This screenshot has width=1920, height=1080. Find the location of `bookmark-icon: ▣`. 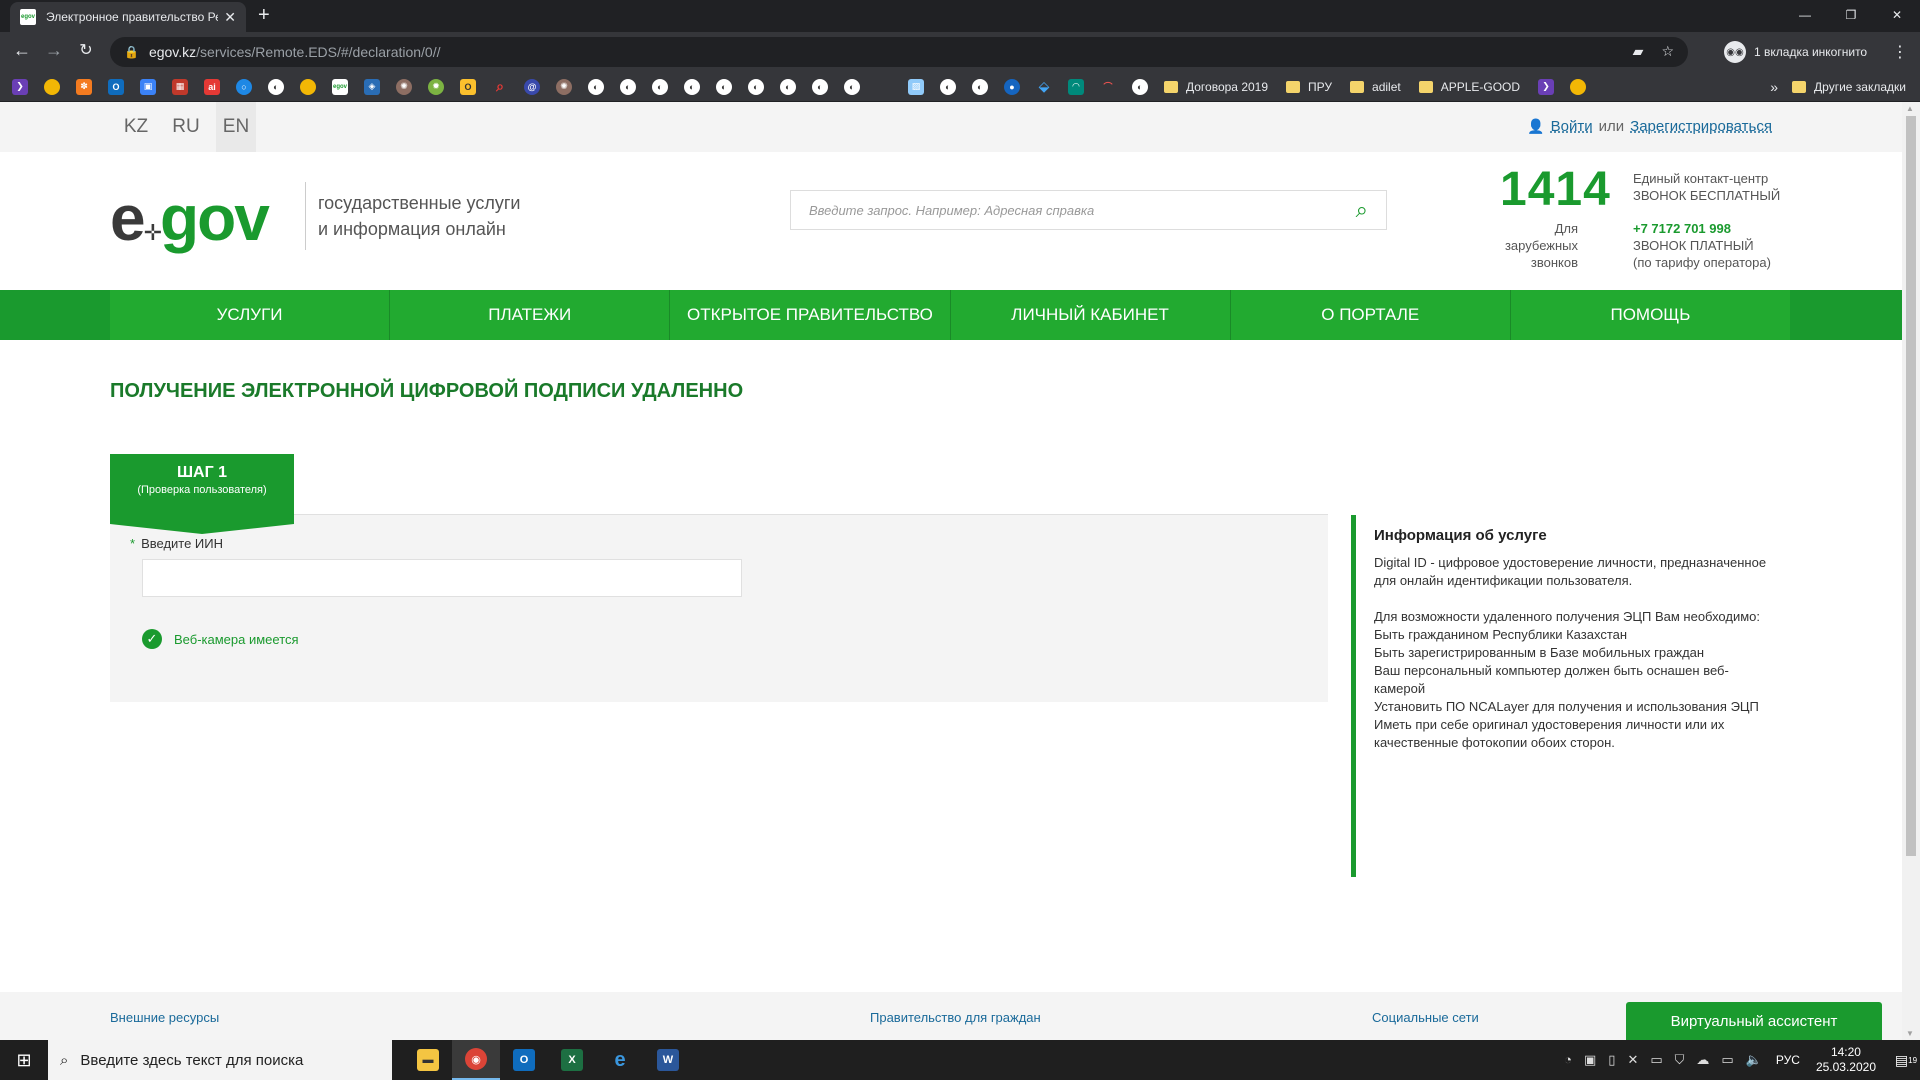

bookmark-icon: ▣ is located at coordinates (148, 86).